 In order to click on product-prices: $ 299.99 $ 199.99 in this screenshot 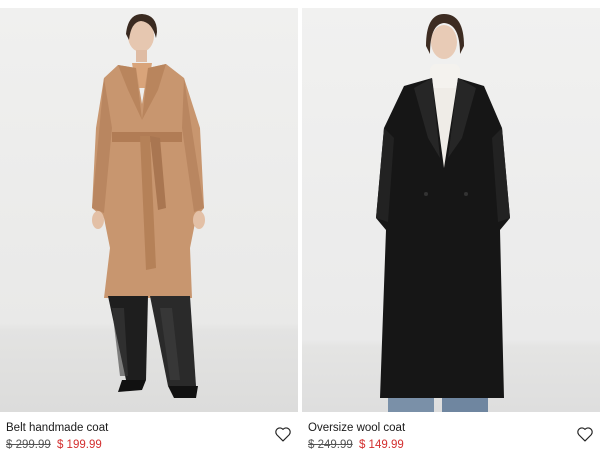, I will do `click(150, 445)`.